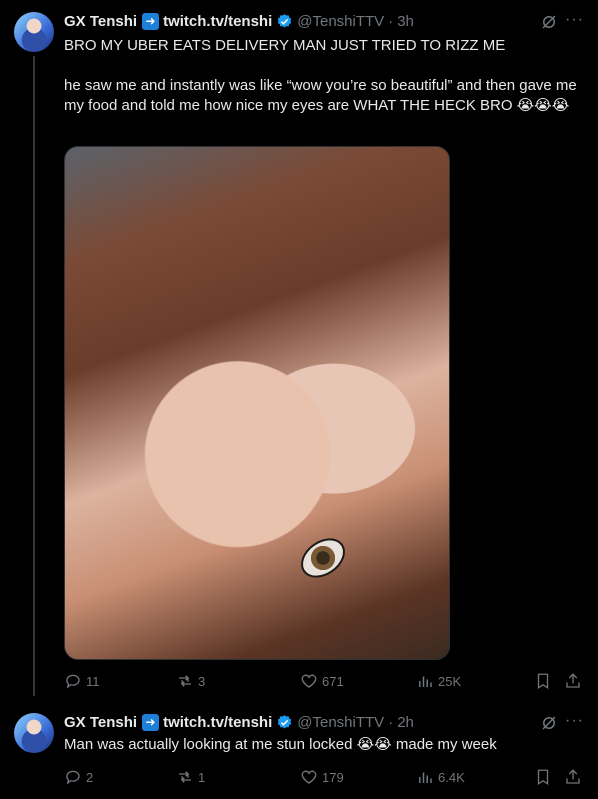 The image size is (598, 799). I want to click on like-count: 671, so click(333, 681).